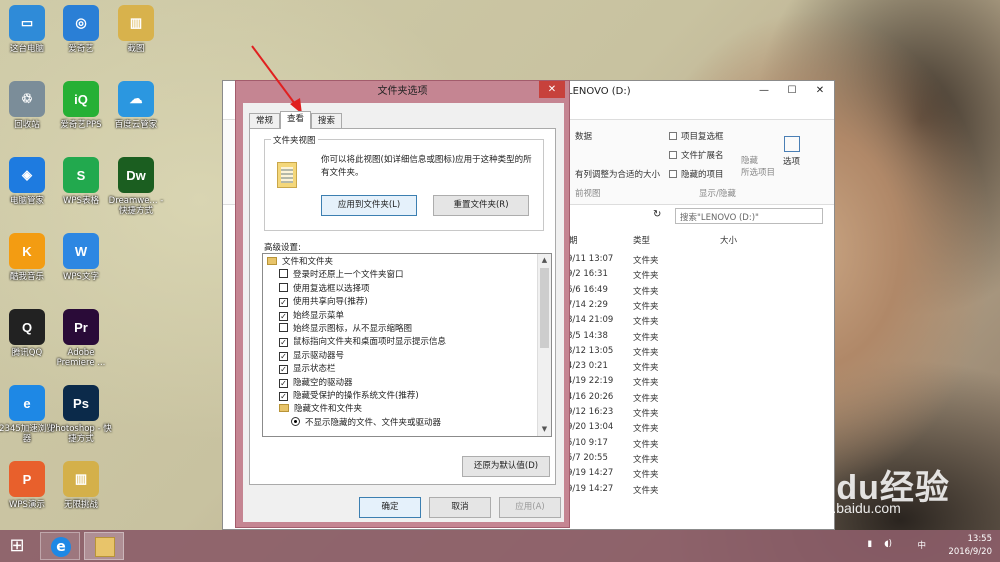 This screenshot has height=562, width=1000. I want to click on taskbar-browser: e, so click(60, 546).